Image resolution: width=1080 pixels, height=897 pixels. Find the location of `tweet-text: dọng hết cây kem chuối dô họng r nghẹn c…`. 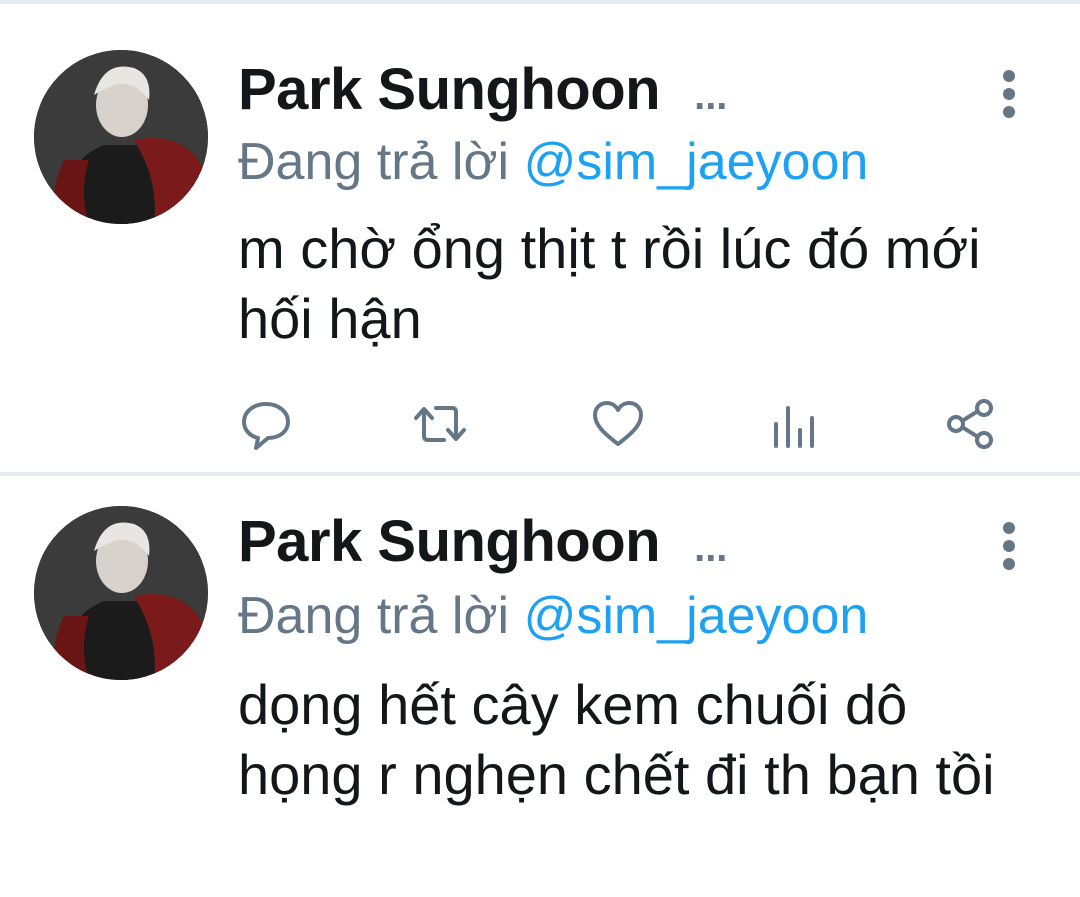

tweet-text: dọng hết cây kem chuối dô họng r nghẹn c… is located at coordinates (616, 739).